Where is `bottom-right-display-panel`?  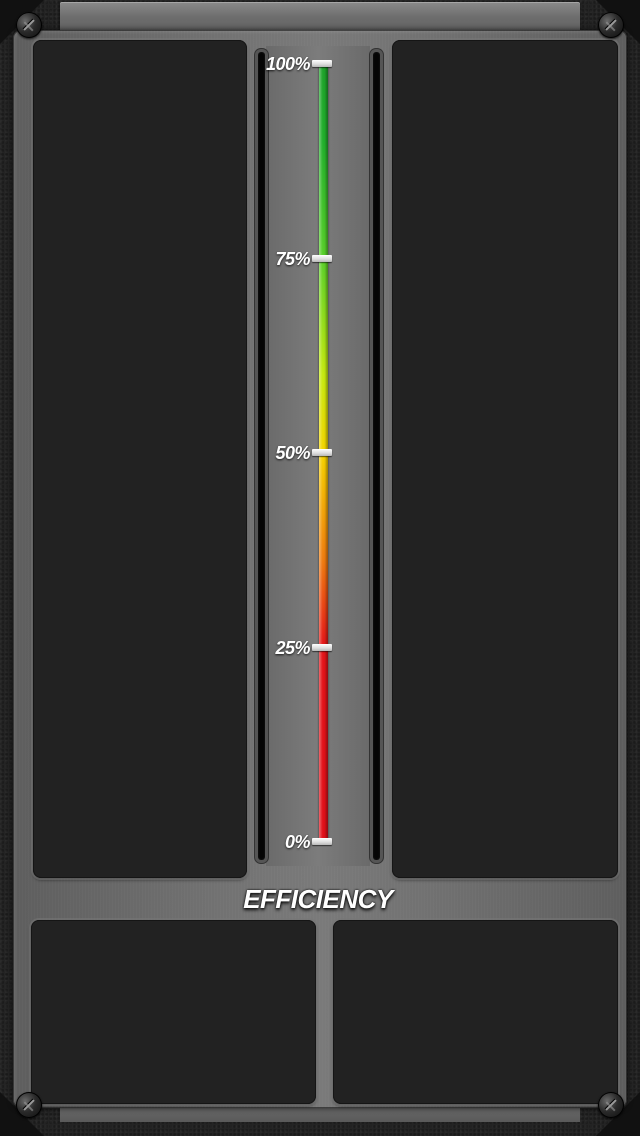 bottom-right-display-panel is located at coordinates (475, 1012).